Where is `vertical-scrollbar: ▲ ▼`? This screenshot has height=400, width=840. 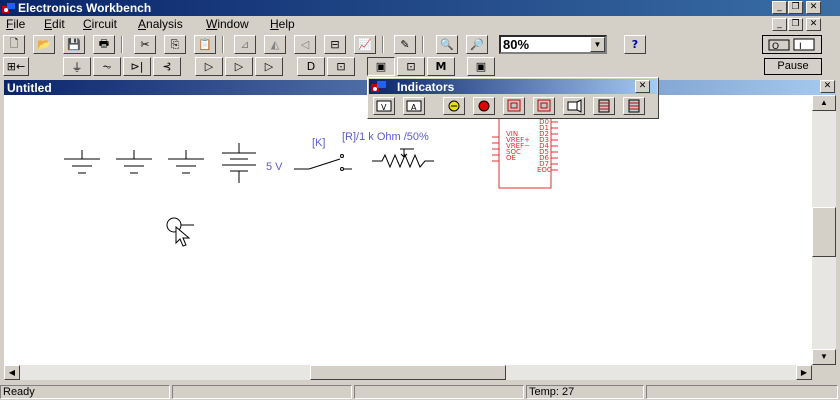
vertical-scrollbar: ▲ ▼ is located at coordinates (824, 230).